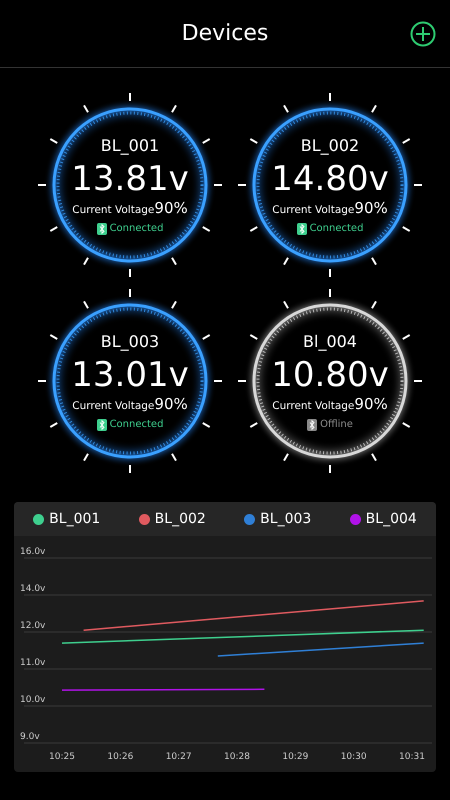  What do you see at coordinates (130, 374) in the screenshot?
I see `voltage-reading: 13.01v` at bounding box center [130, 374].